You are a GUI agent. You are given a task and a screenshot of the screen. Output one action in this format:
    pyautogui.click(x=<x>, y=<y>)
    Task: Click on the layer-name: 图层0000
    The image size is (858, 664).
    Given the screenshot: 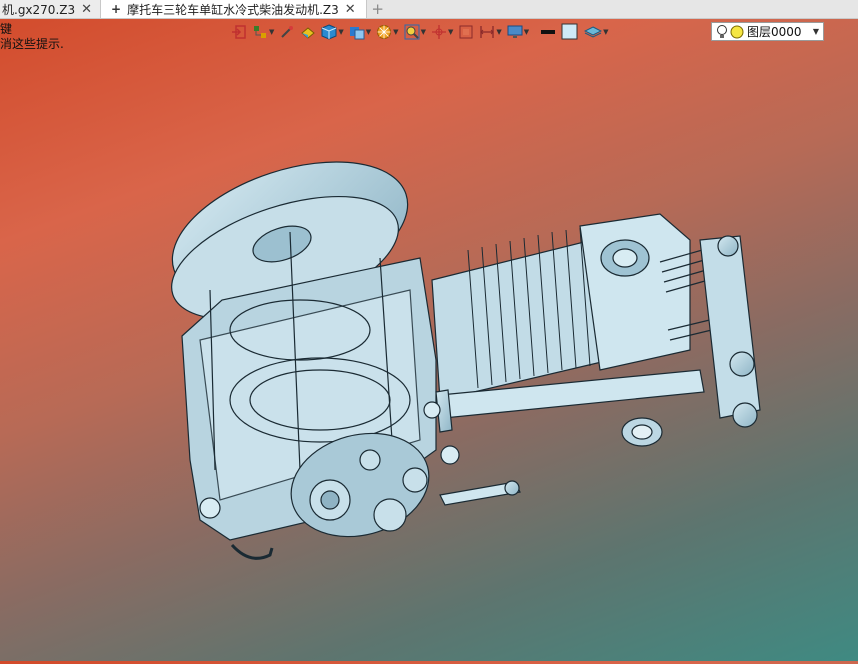 What is the action you would take?
    pyautogui.click(x=774, y=32)
    